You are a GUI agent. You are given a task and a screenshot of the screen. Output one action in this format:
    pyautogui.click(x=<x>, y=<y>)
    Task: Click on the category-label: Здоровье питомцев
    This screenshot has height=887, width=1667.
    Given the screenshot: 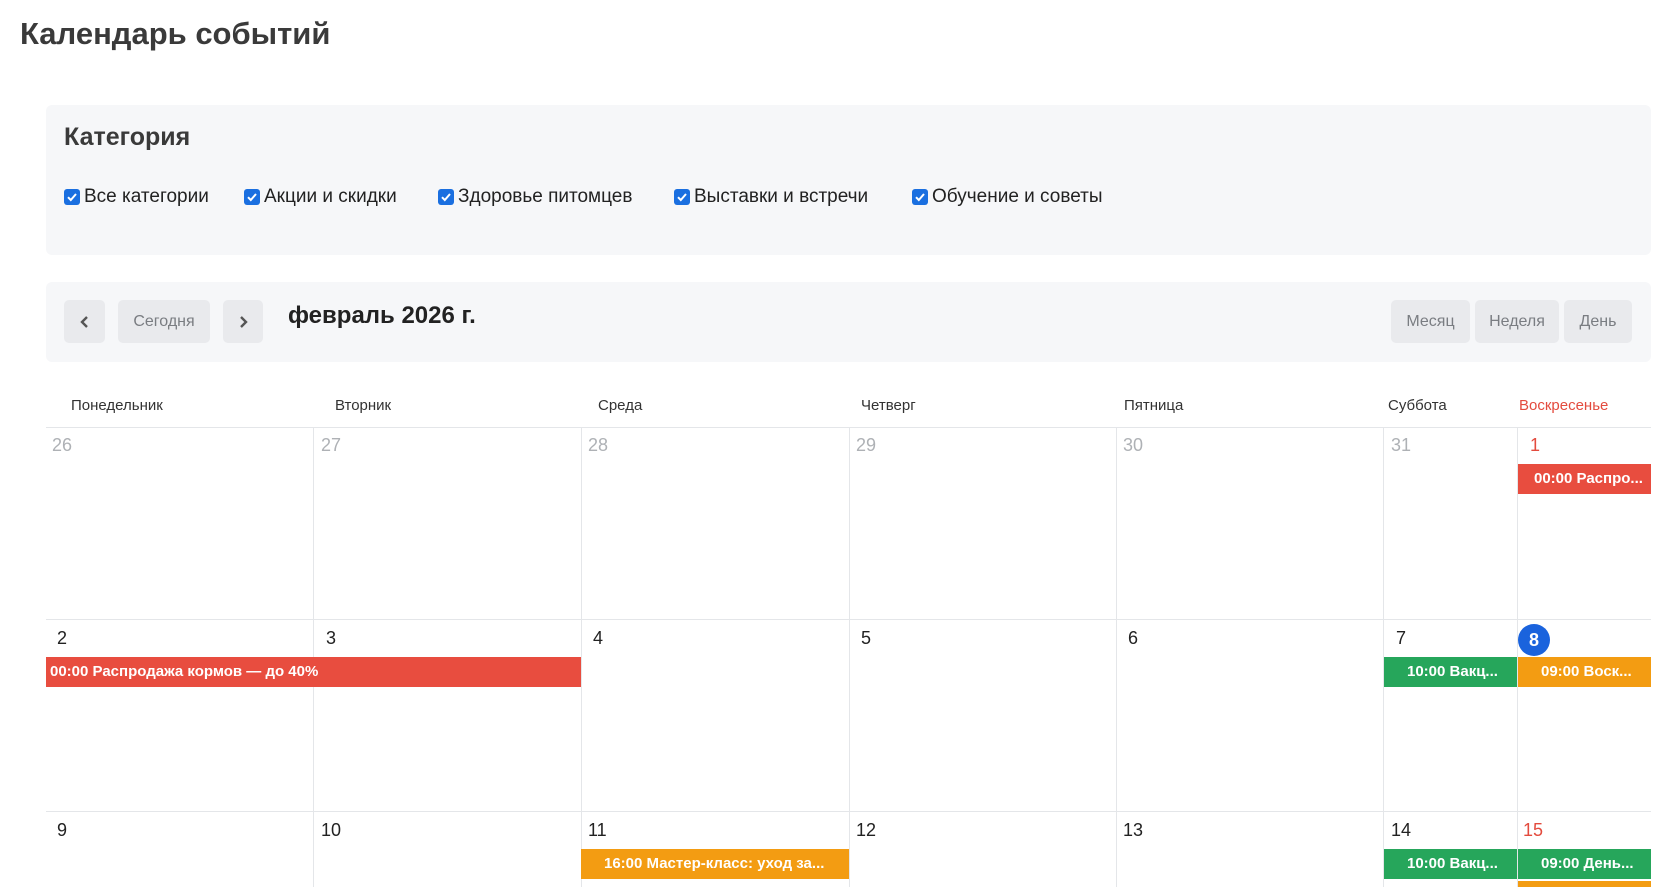 What is the action you would take?
    pyautogui.click(x=545, y=196)
    